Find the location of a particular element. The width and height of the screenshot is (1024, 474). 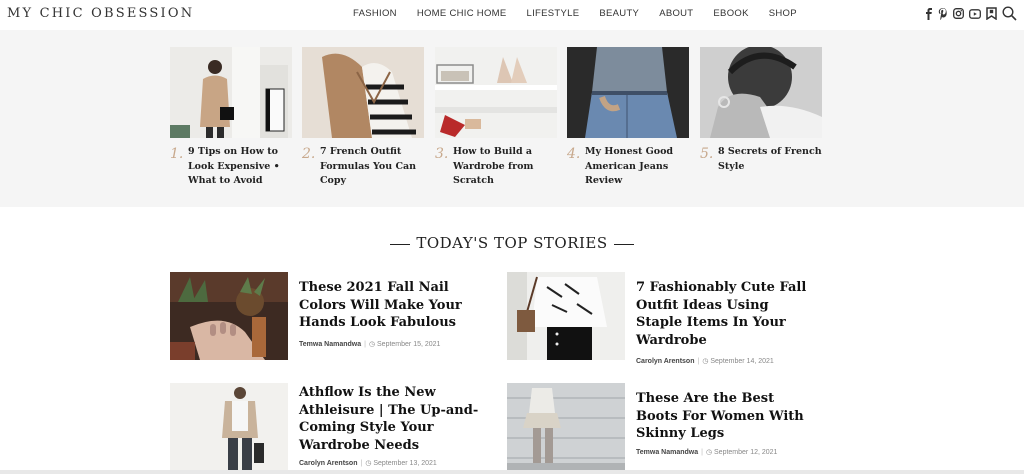

featured-post-3: 3. How to Build a Wardrobe from Scratch is located at coordinates (496, 118).